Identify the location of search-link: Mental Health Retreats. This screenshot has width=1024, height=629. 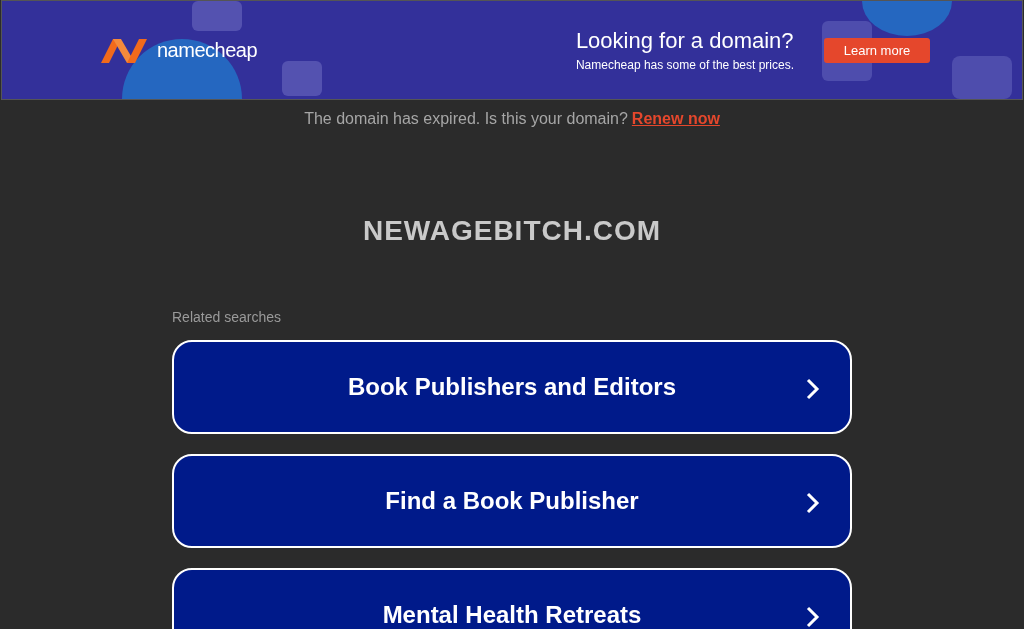
(512, 598).